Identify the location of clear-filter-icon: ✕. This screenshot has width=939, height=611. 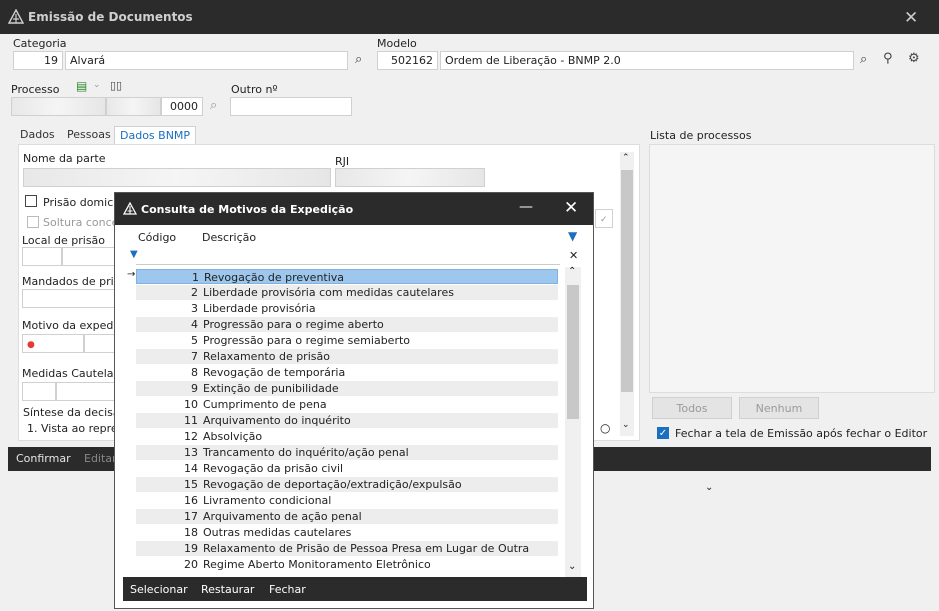
(573, 255).